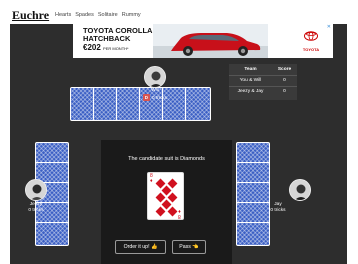  What do you see at coordinates (210, 41) in the screenshot?
I see `ad-car-image` at bounding box center [210, 41].